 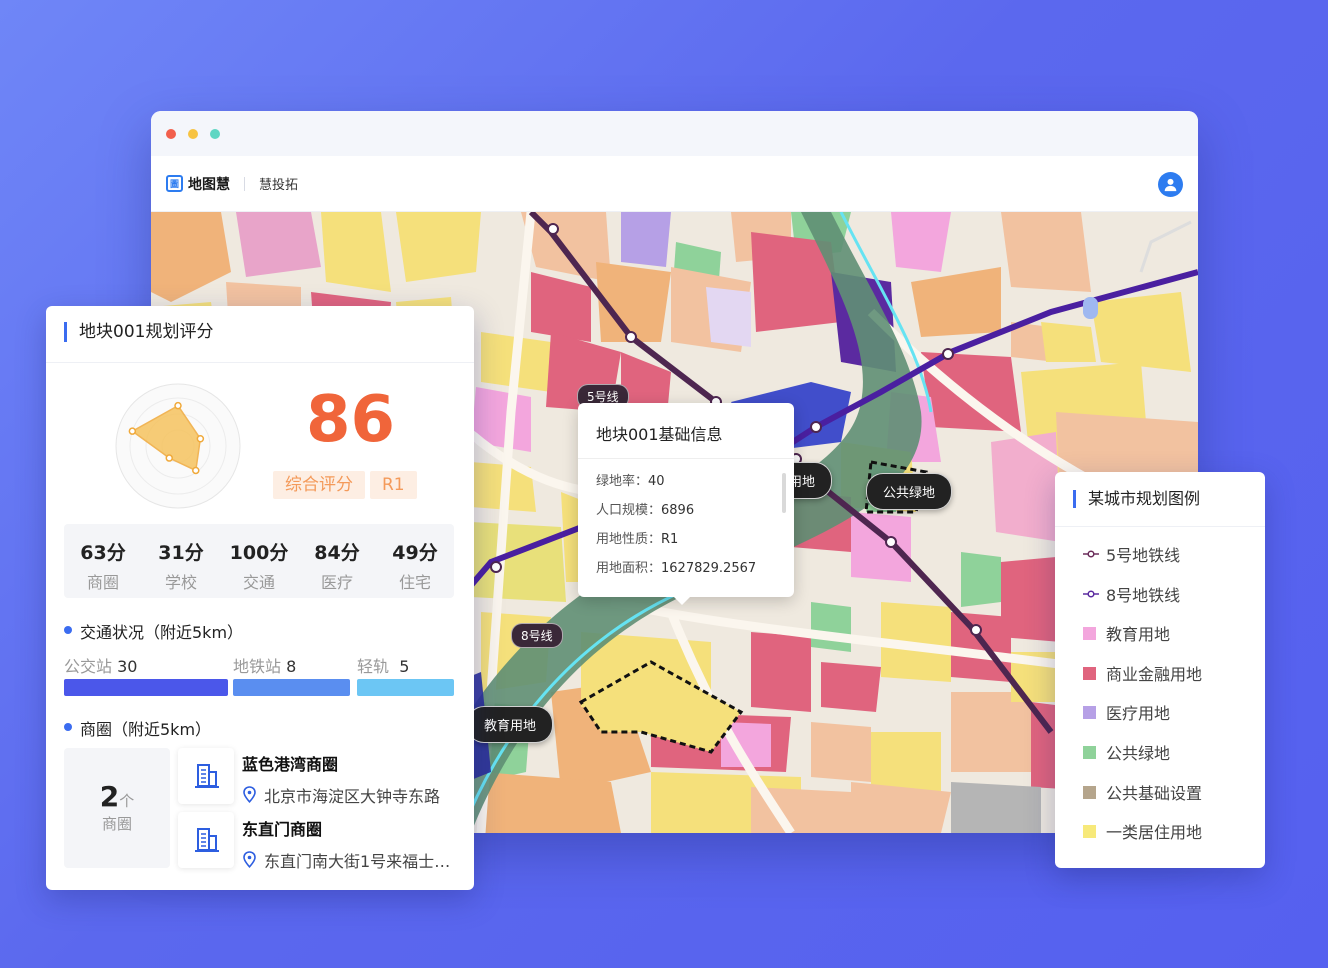 I want to click on score-item-residential: 49分 住宅, so click(x=415, y=567).